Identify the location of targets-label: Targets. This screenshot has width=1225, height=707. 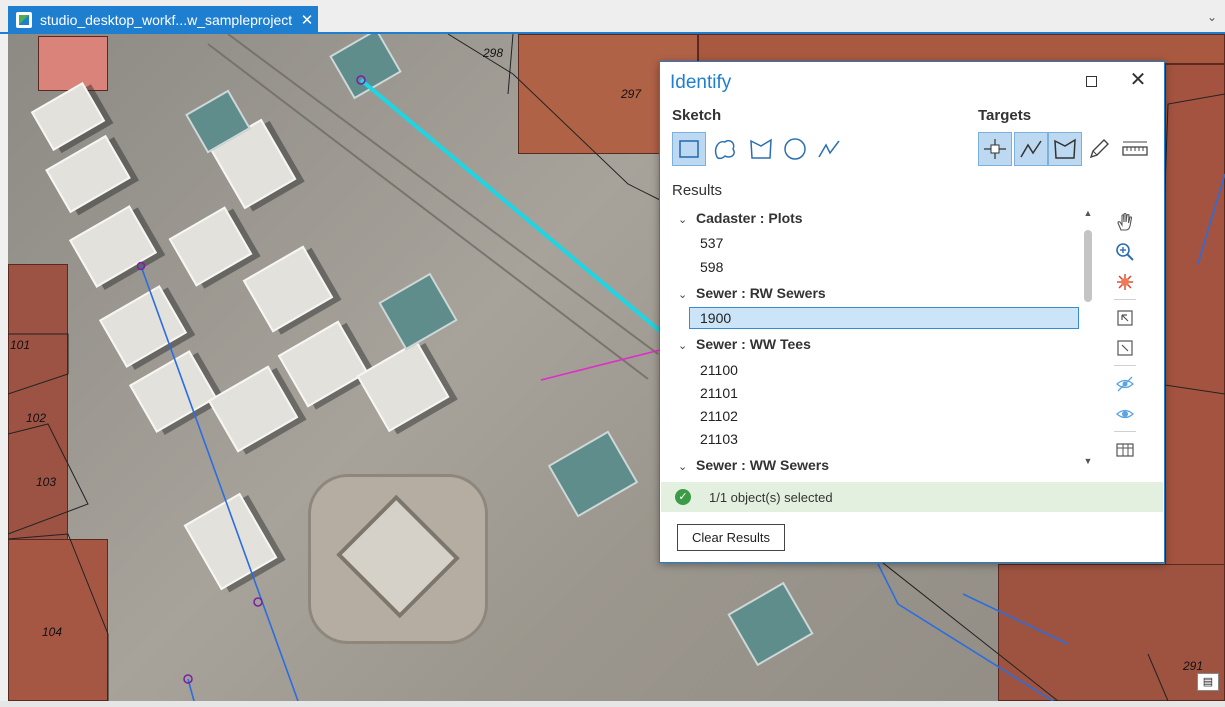
(1005, 115).